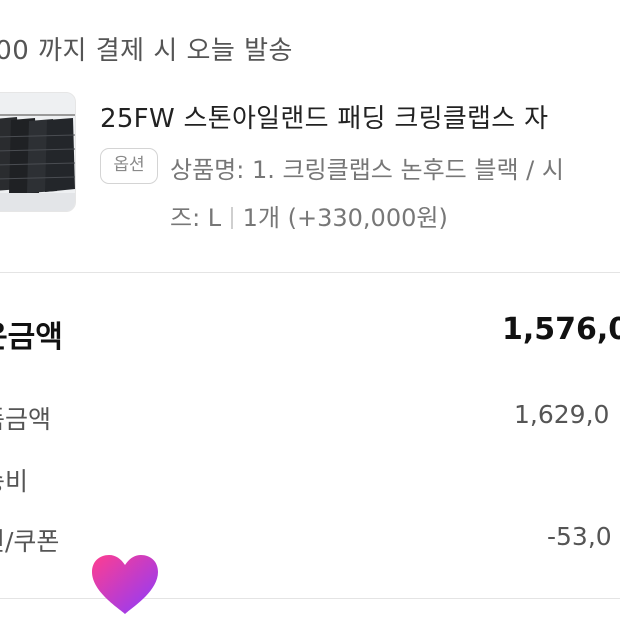 This screenshot has width=620, height=620. I want to click on product-thumbnail, so click(38, 152).